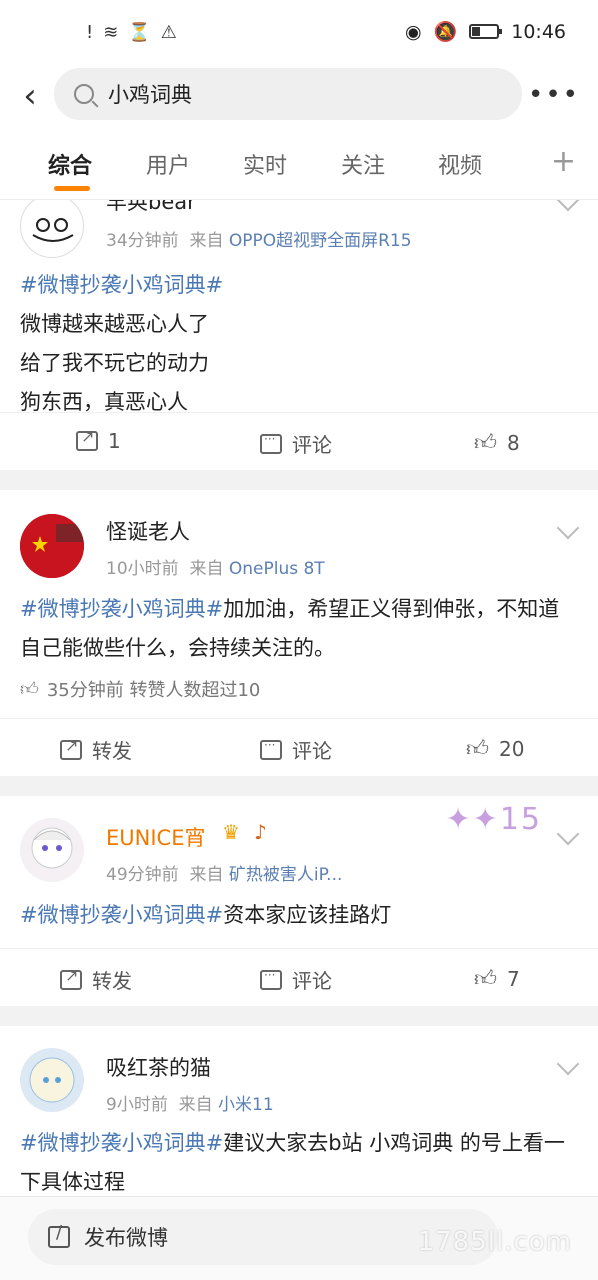 The width and height of the screenshot is (598, 1280). Describe the element at coordinates (155, 837) in the screenshot. I see `post-author: EUNICE宵` at that location.